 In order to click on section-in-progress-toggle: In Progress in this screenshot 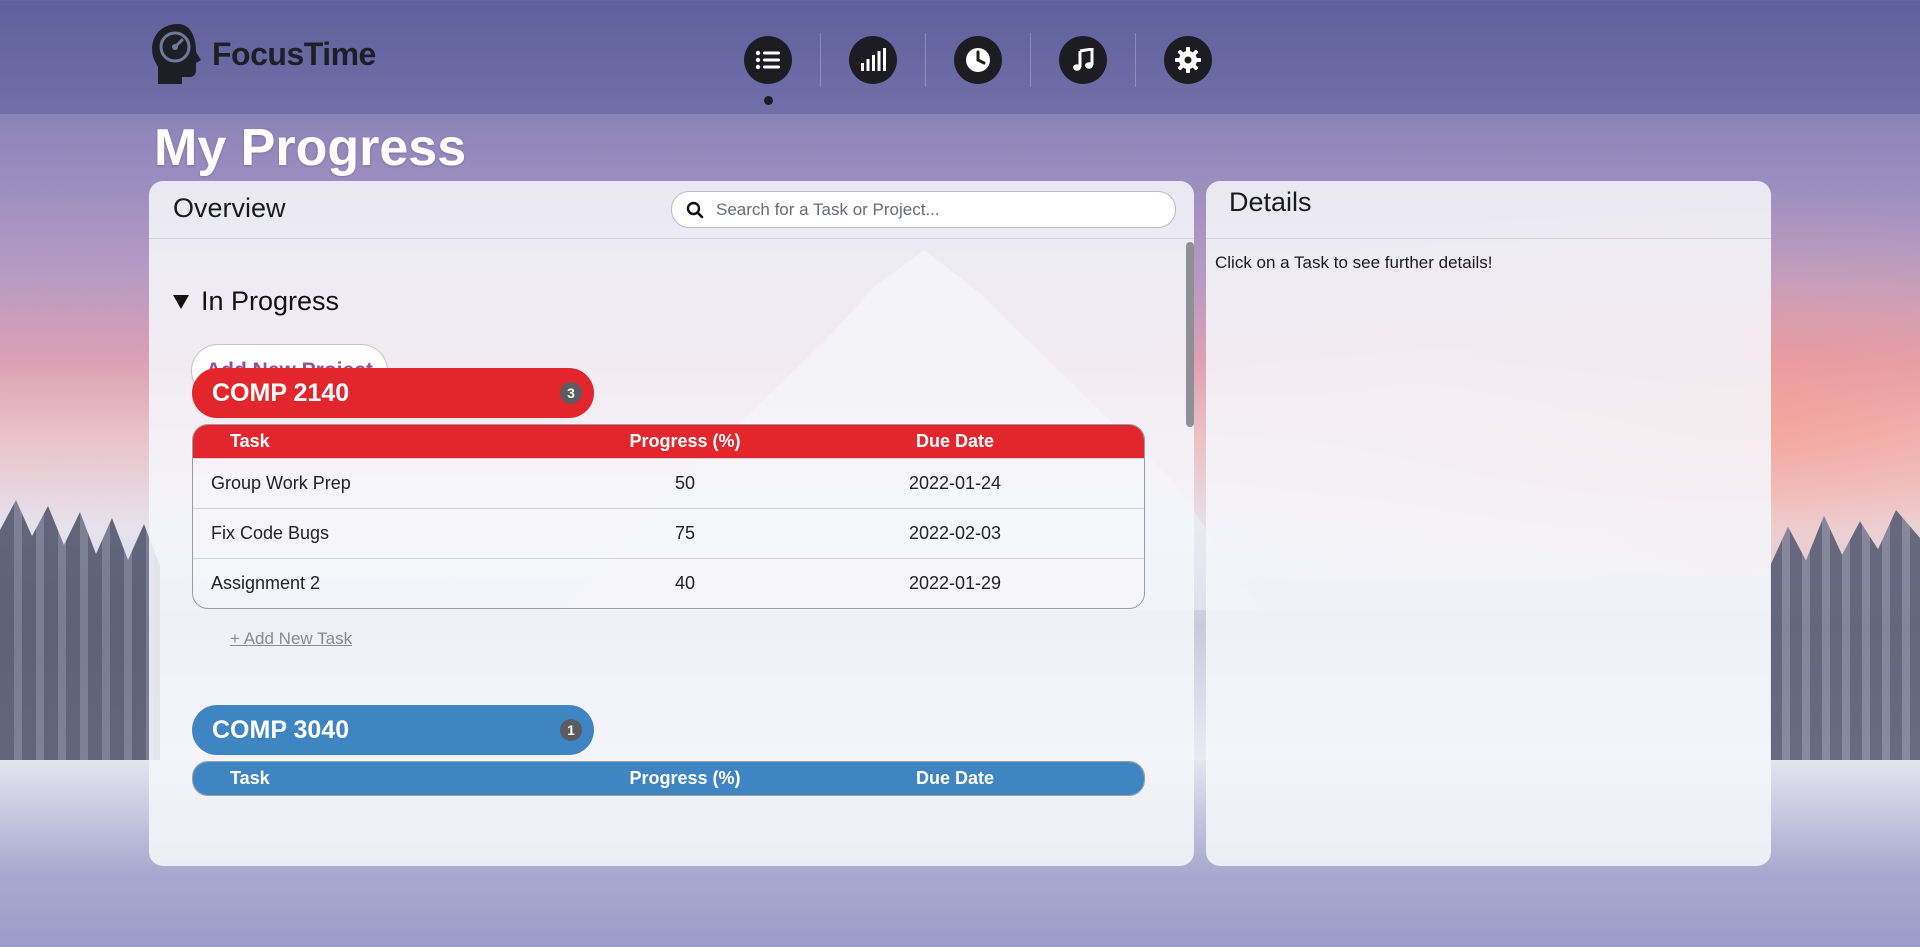, I will do `click(256, 301)`.